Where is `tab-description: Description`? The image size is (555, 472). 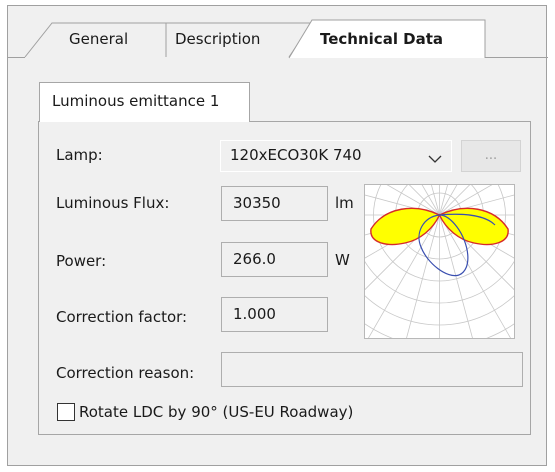
tab-description: Description is located at coordinates (231, 40).